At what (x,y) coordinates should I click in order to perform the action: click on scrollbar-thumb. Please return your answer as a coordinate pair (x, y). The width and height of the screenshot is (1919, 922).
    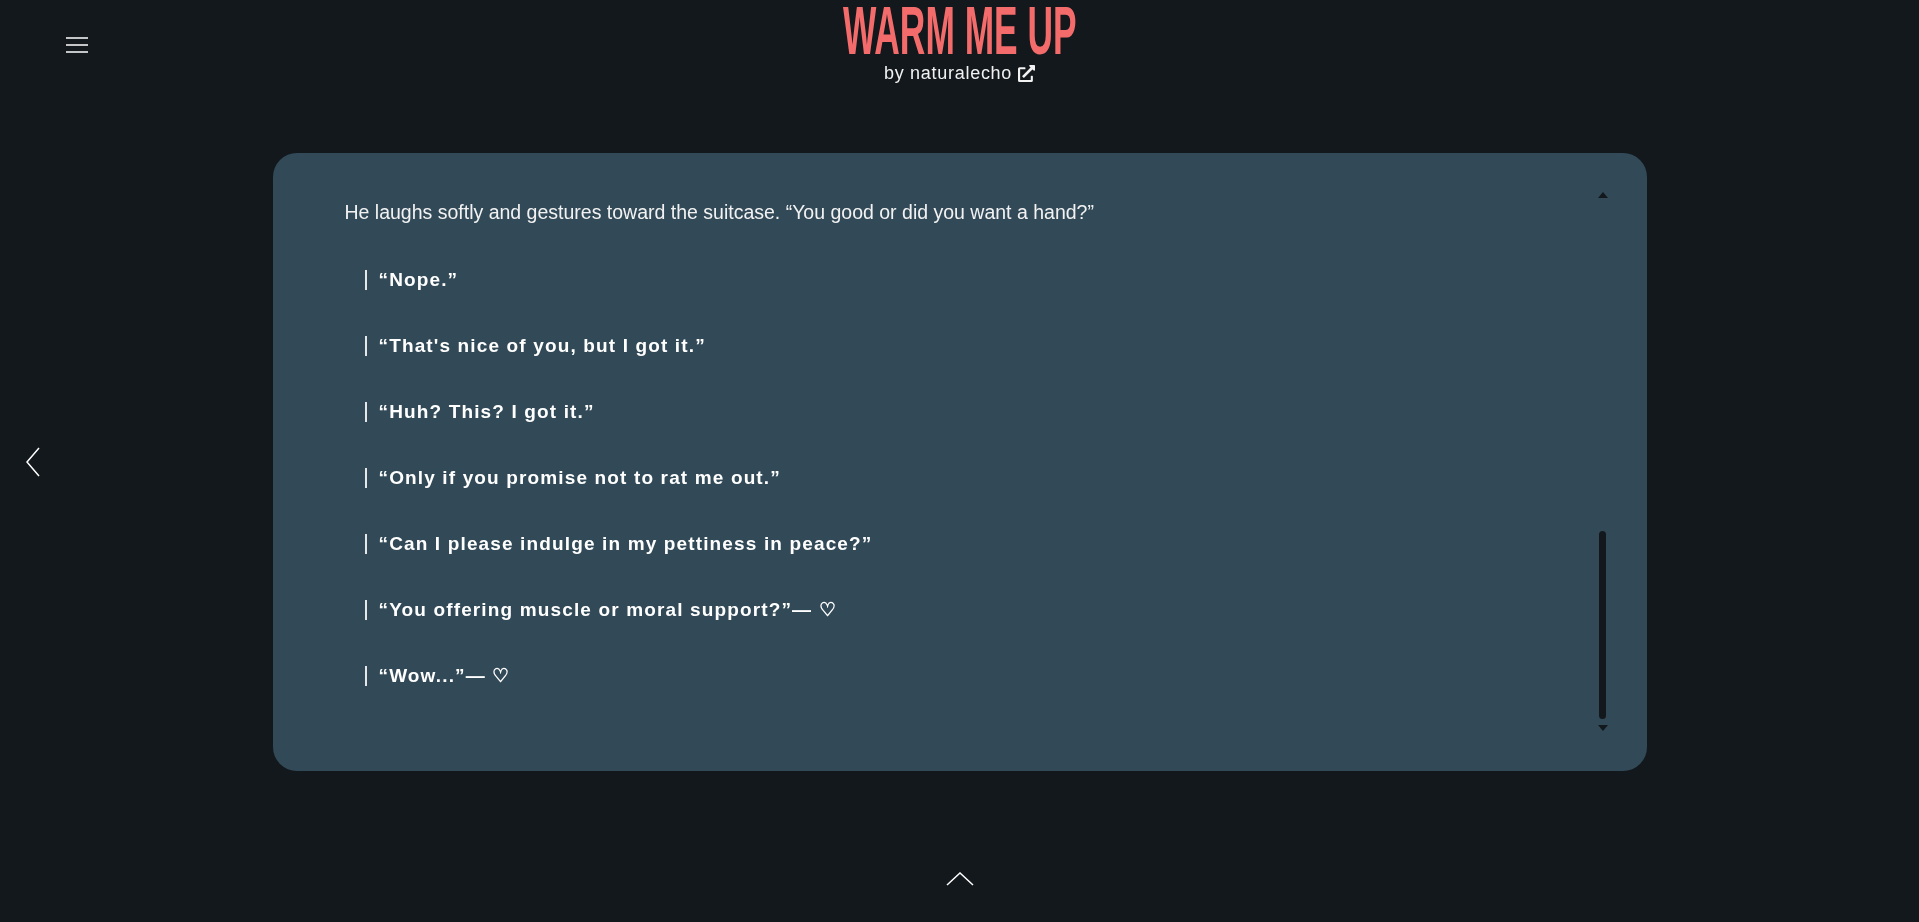
    Looking at the image, I should click on (1602, 625).